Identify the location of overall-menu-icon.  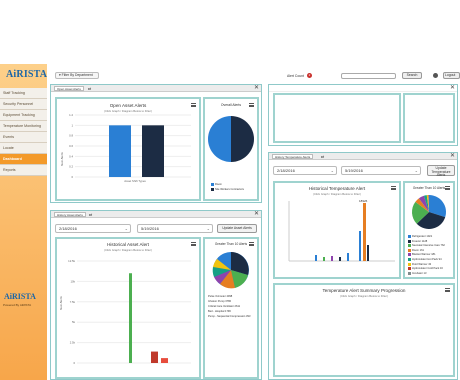
(251, 105).